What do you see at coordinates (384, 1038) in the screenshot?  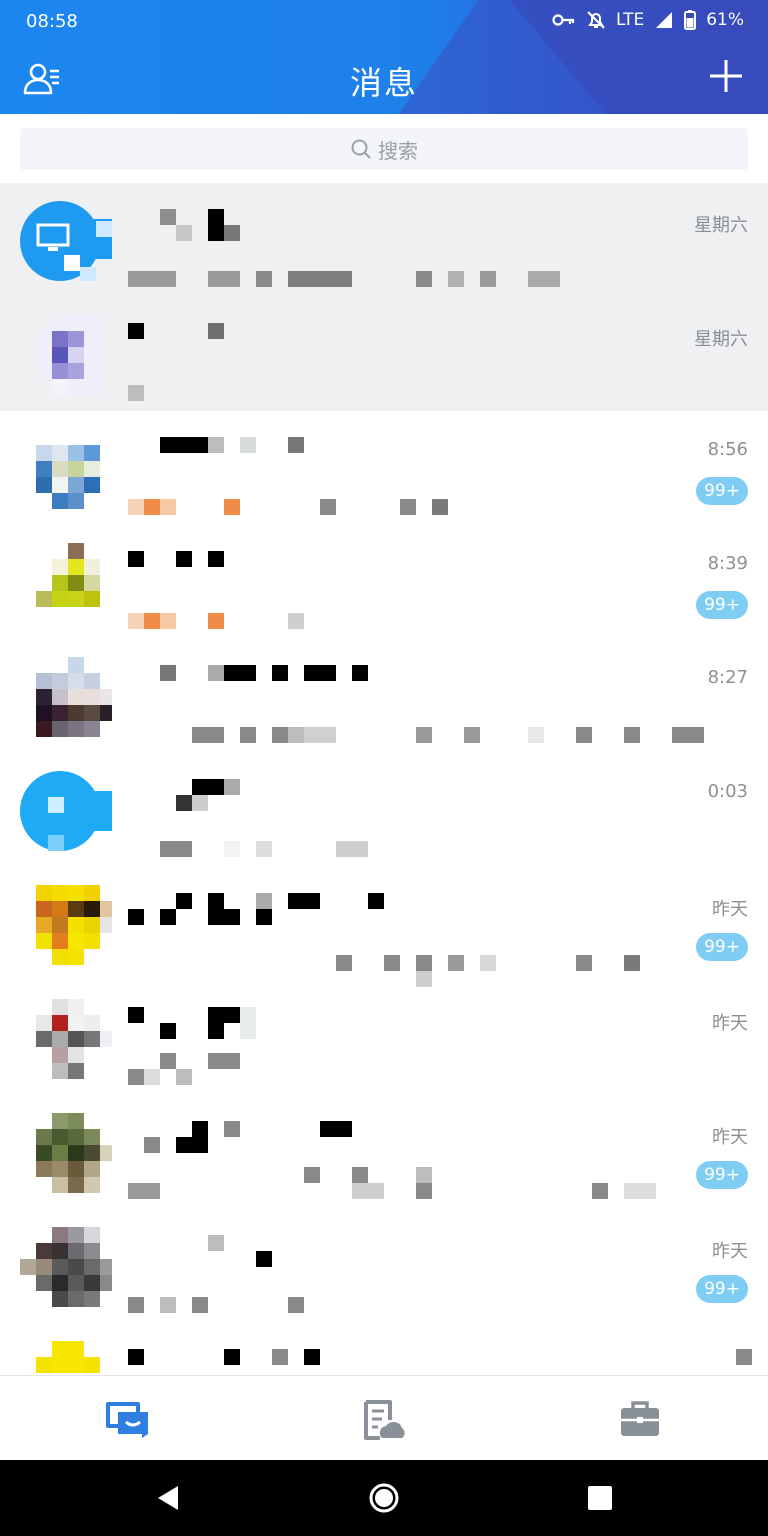 I see `conversation-item: 昨天` at bounding box center [384, 1038].